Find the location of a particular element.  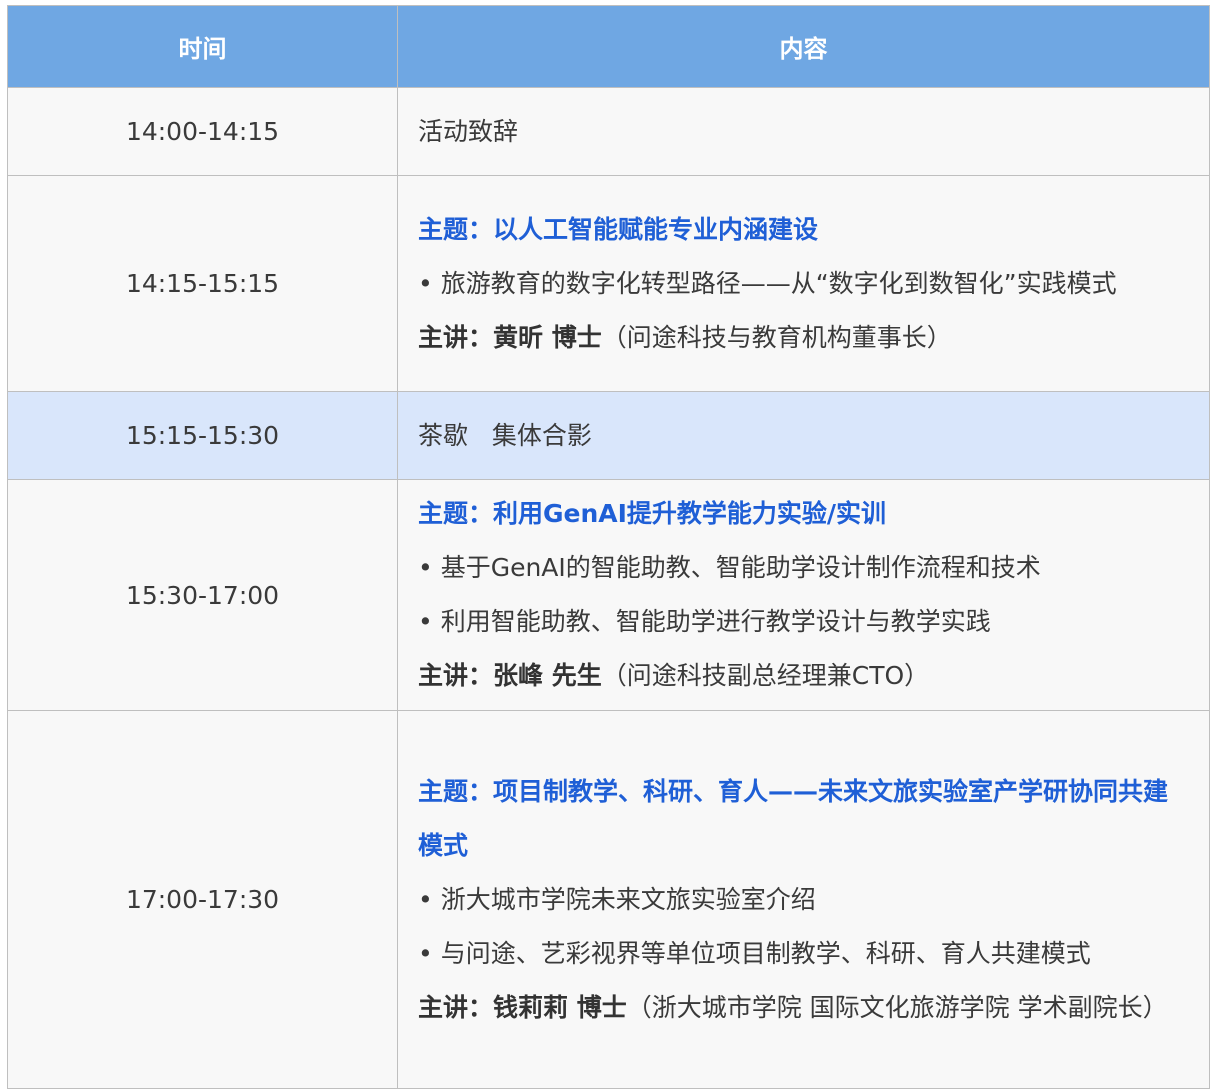

speaker-line: 主讲：黄昕 博士（问途科技与教育机构董事长） is located at coordinates (803, 338).